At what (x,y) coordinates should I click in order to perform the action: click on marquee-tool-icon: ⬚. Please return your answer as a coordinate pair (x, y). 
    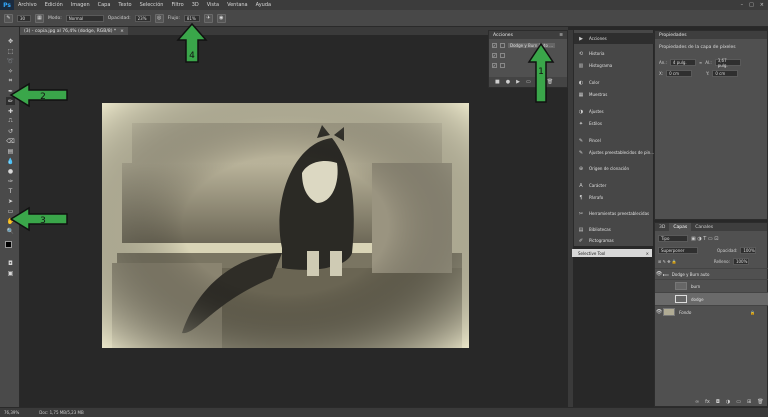
    Looking at the image, I should click on (10, 51).